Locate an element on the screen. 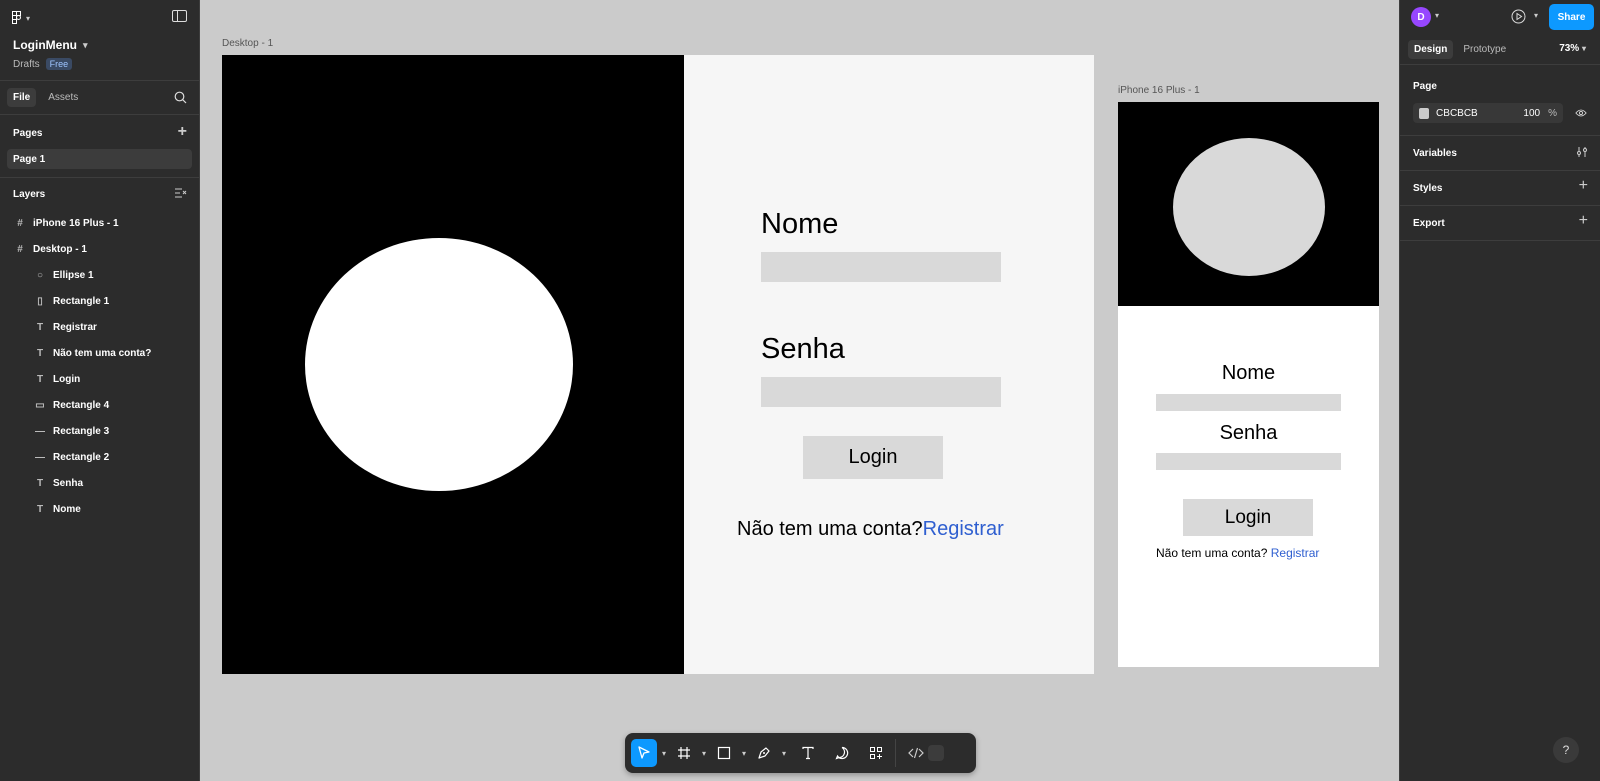 The width and height of the screenshot is (1600, 781). help-button: ? is located at coordinates (1566, 750).